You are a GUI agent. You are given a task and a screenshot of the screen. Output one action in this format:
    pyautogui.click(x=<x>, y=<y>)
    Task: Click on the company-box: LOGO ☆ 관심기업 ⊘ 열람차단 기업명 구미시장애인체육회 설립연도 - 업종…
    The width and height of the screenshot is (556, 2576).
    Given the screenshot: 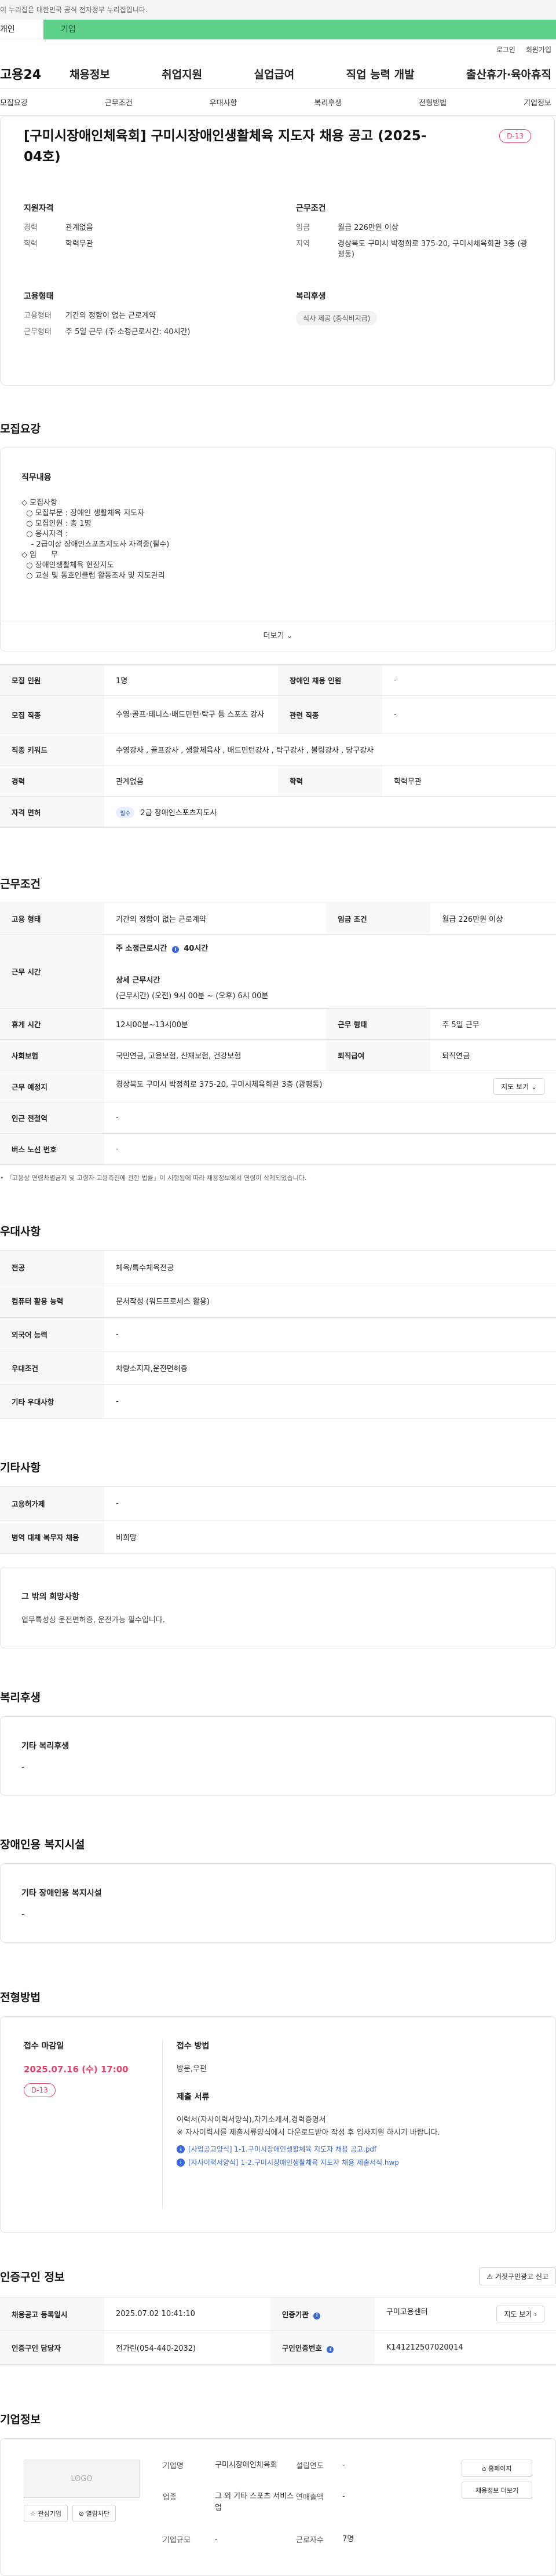 What is the action you would take?
    pyautogui.click(x=278, y=2507)
    